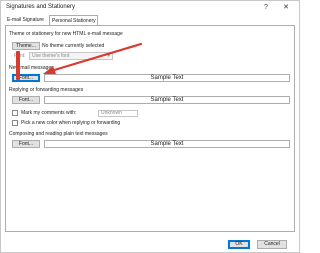 The width and height of the screenshot is (320, 253). Describe the element at coordinates (167, 144) in the screenshot. I see `plain-text-sample: Sample Text` at that location.